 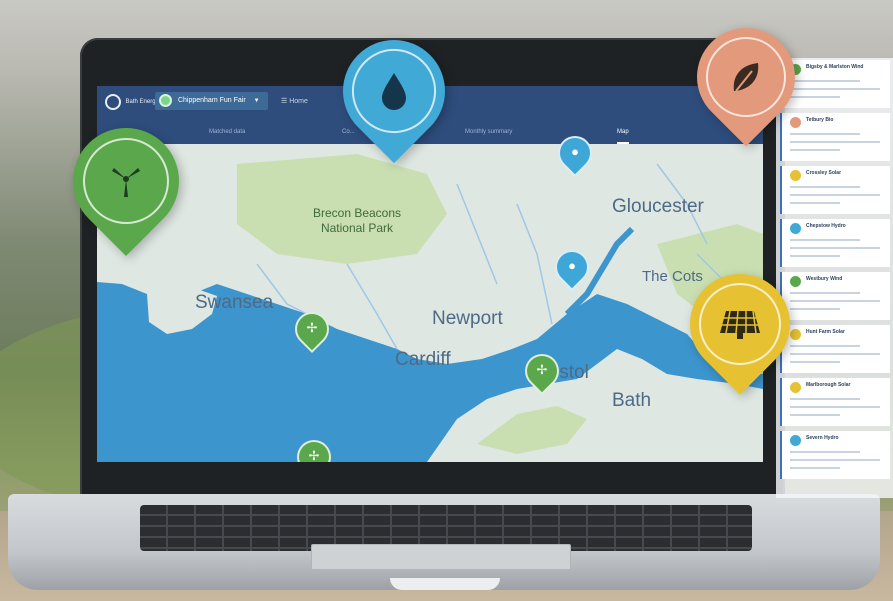 What do you see at coordinates (835, 67) in the screenshot?
I see `site-card-title: Bigsby & Marlston Wind` at bounding box center [835, 67].